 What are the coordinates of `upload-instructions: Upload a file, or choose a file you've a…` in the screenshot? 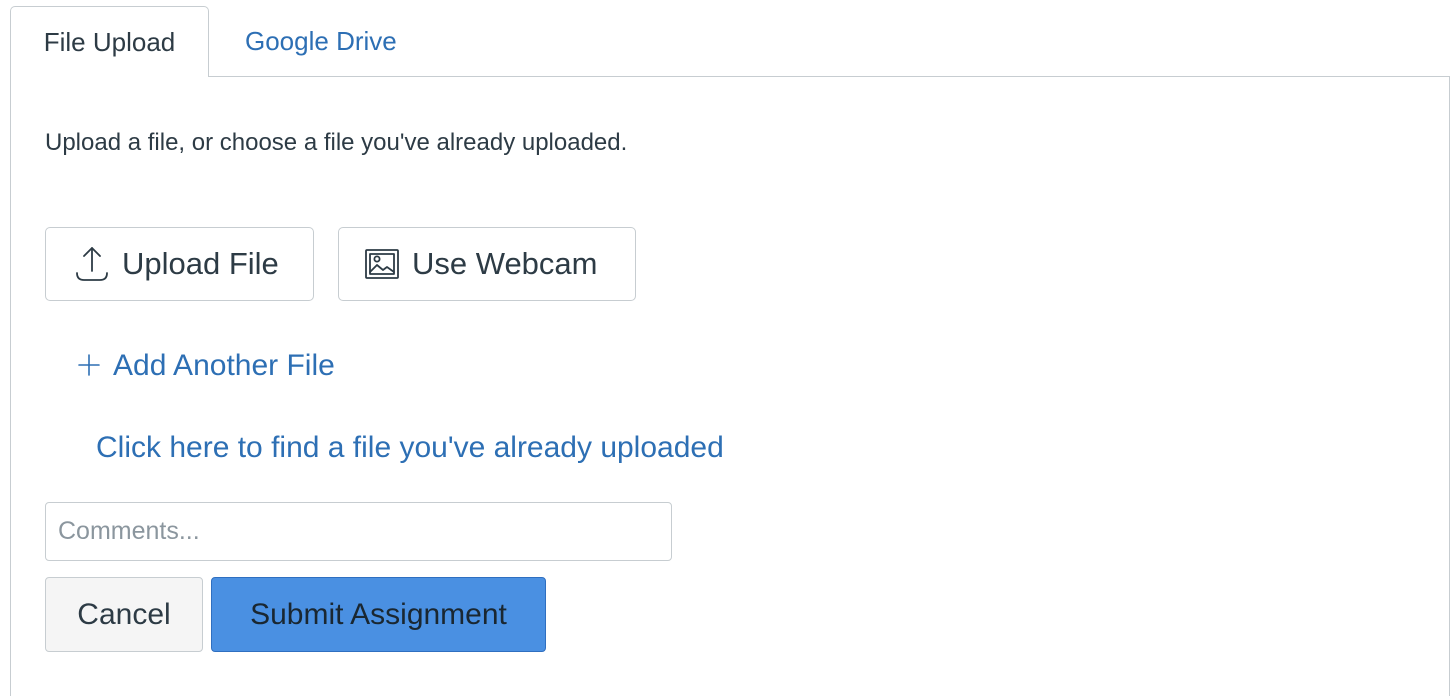 It's located at (336, 142).